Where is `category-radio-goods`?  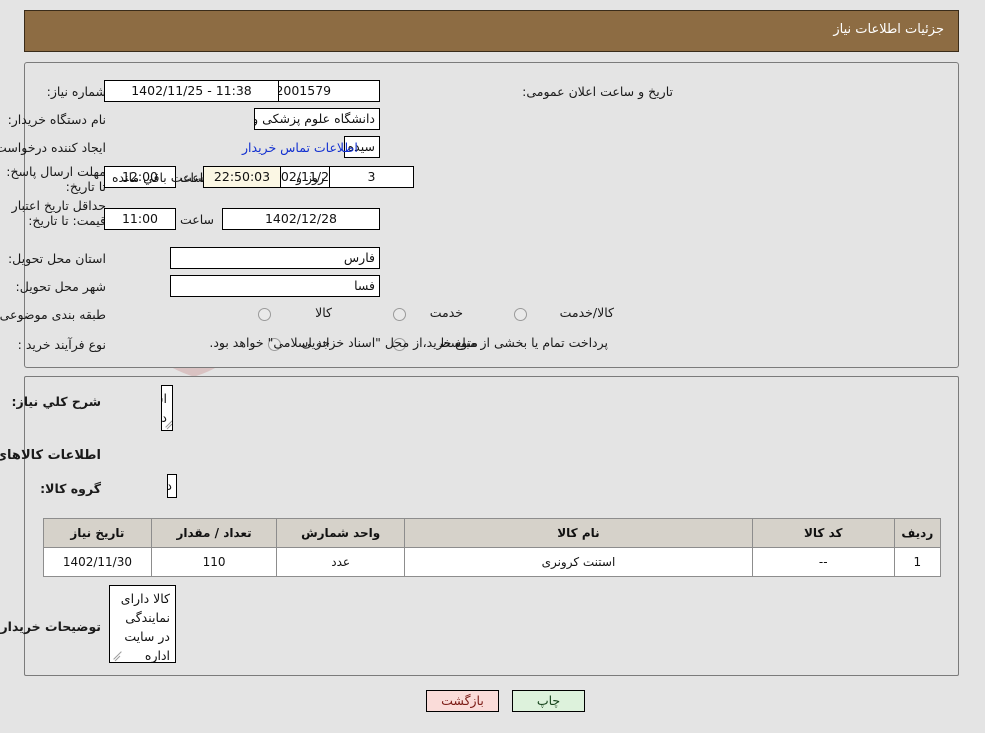
category-radio-goods is located at coordinates (265, 314).